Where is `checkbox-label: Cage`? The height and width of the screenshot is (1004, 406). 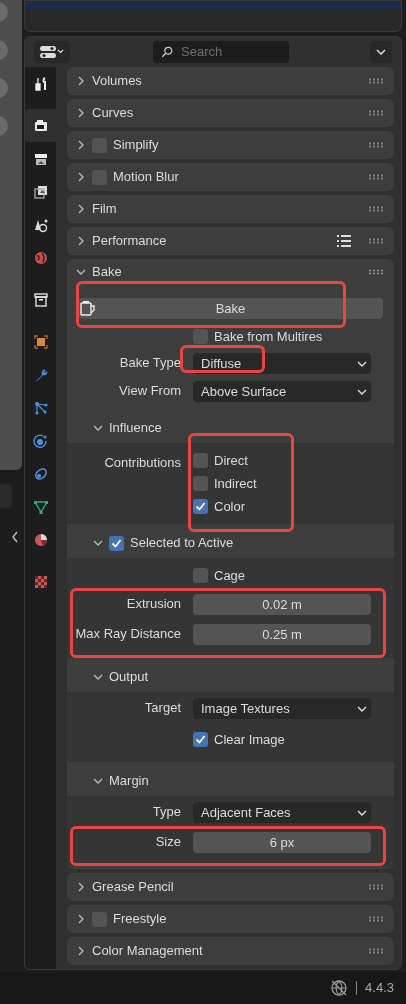 checkbox-label: Cage is located at coordinates (230, 575).